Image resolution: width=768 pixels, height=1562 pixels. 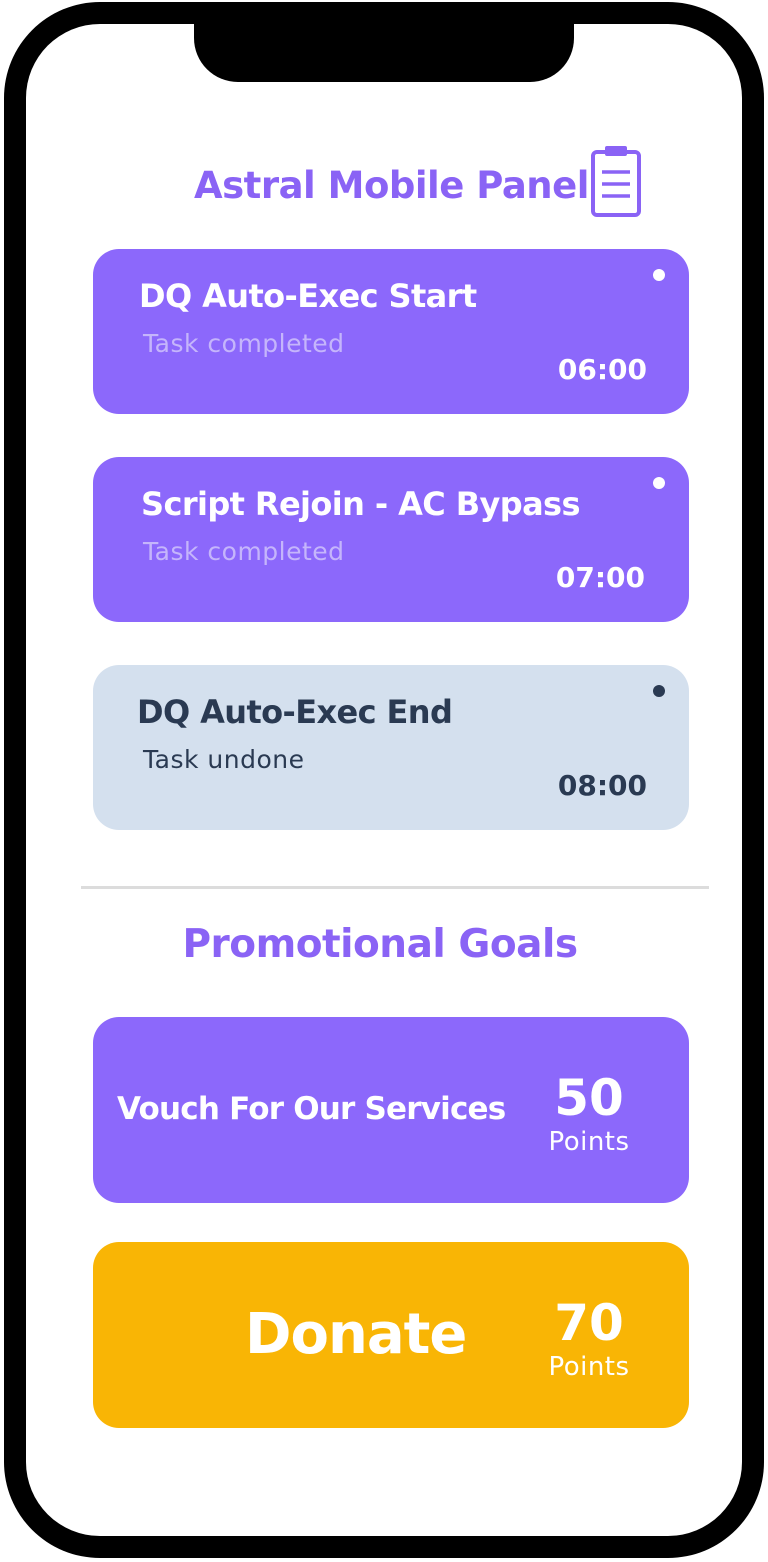 I want to click on task-card: DQ Auto-Exec Start Task completed 06:00, so click(x=391, y=331).